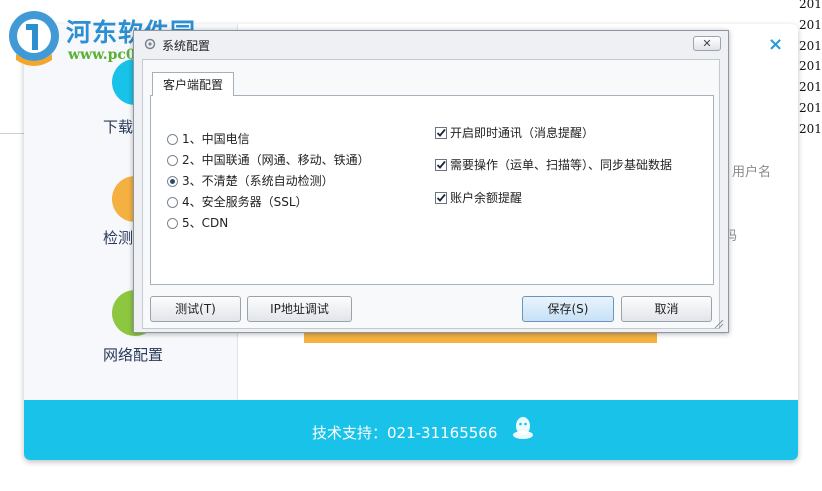 Image resolution: width=822 pixels, height=491 pixels. Describe the element at coordinates (150, 44) in the screenshot. I see `settings-icon` at that location.